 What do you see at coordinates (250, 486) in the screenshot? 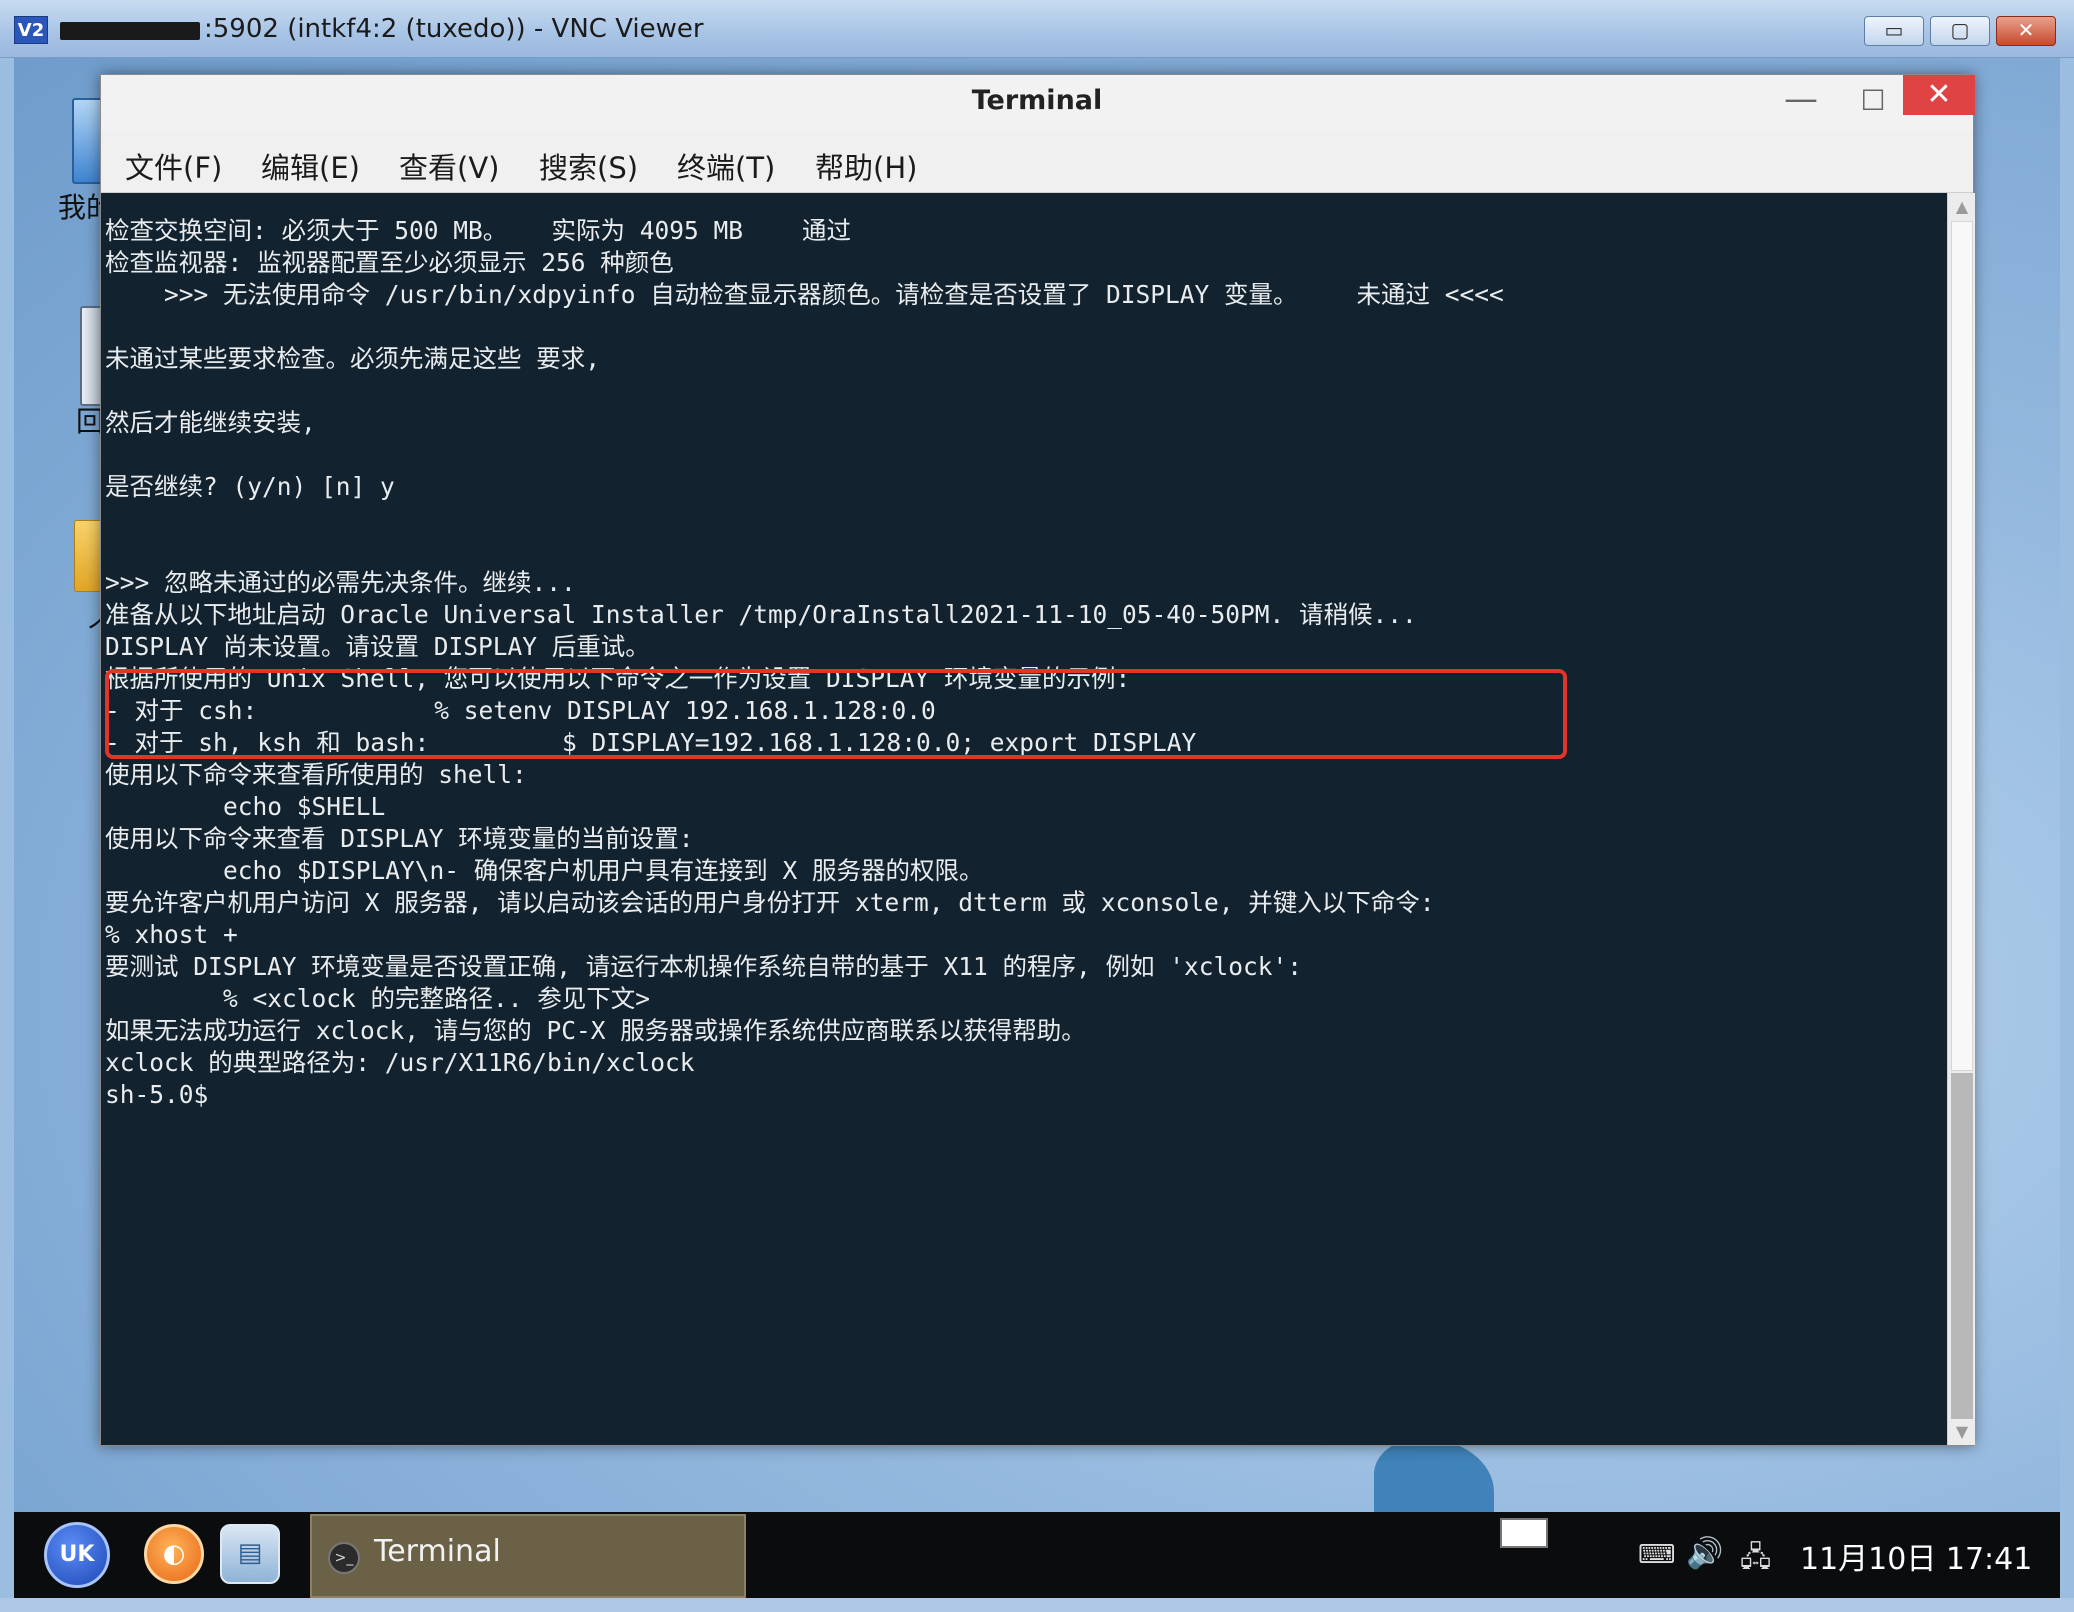
I see `terminal-line: 是否继续? (y/n) [n] y` at bounding box center [250, 486].